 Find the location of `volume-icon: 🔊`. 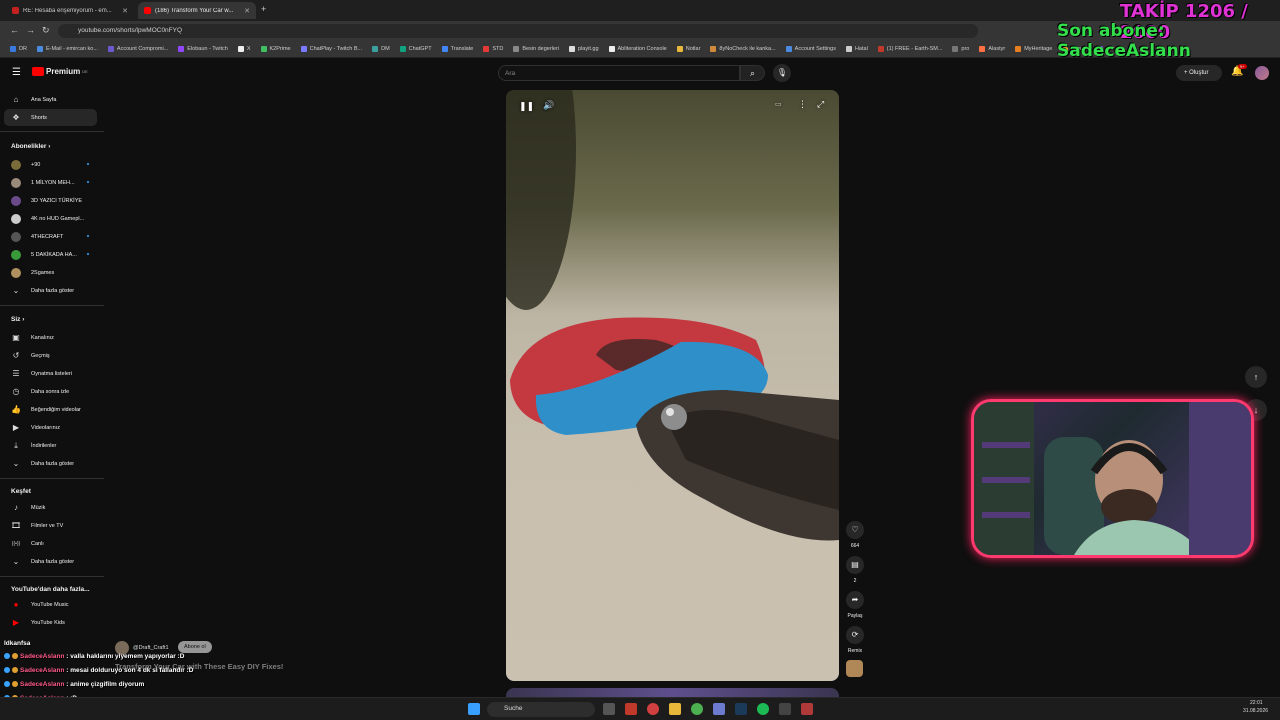

volume-icon: 🔊 is located at coordinates (548, 105).